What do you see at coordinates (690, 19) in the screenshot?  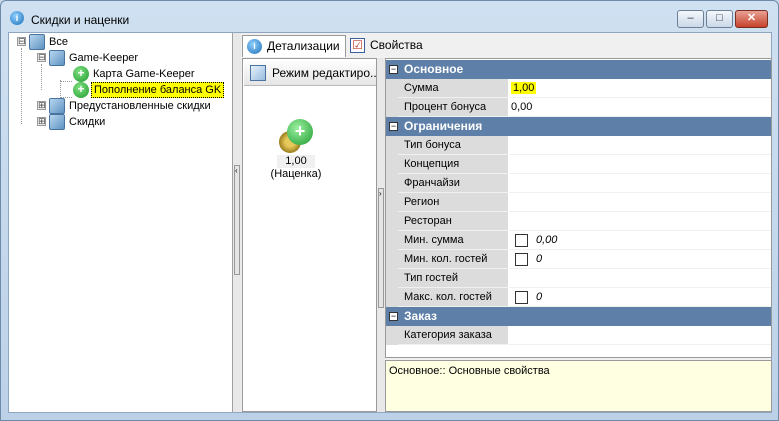 I see `minimize-button: –` at bounding box center [690, 19].